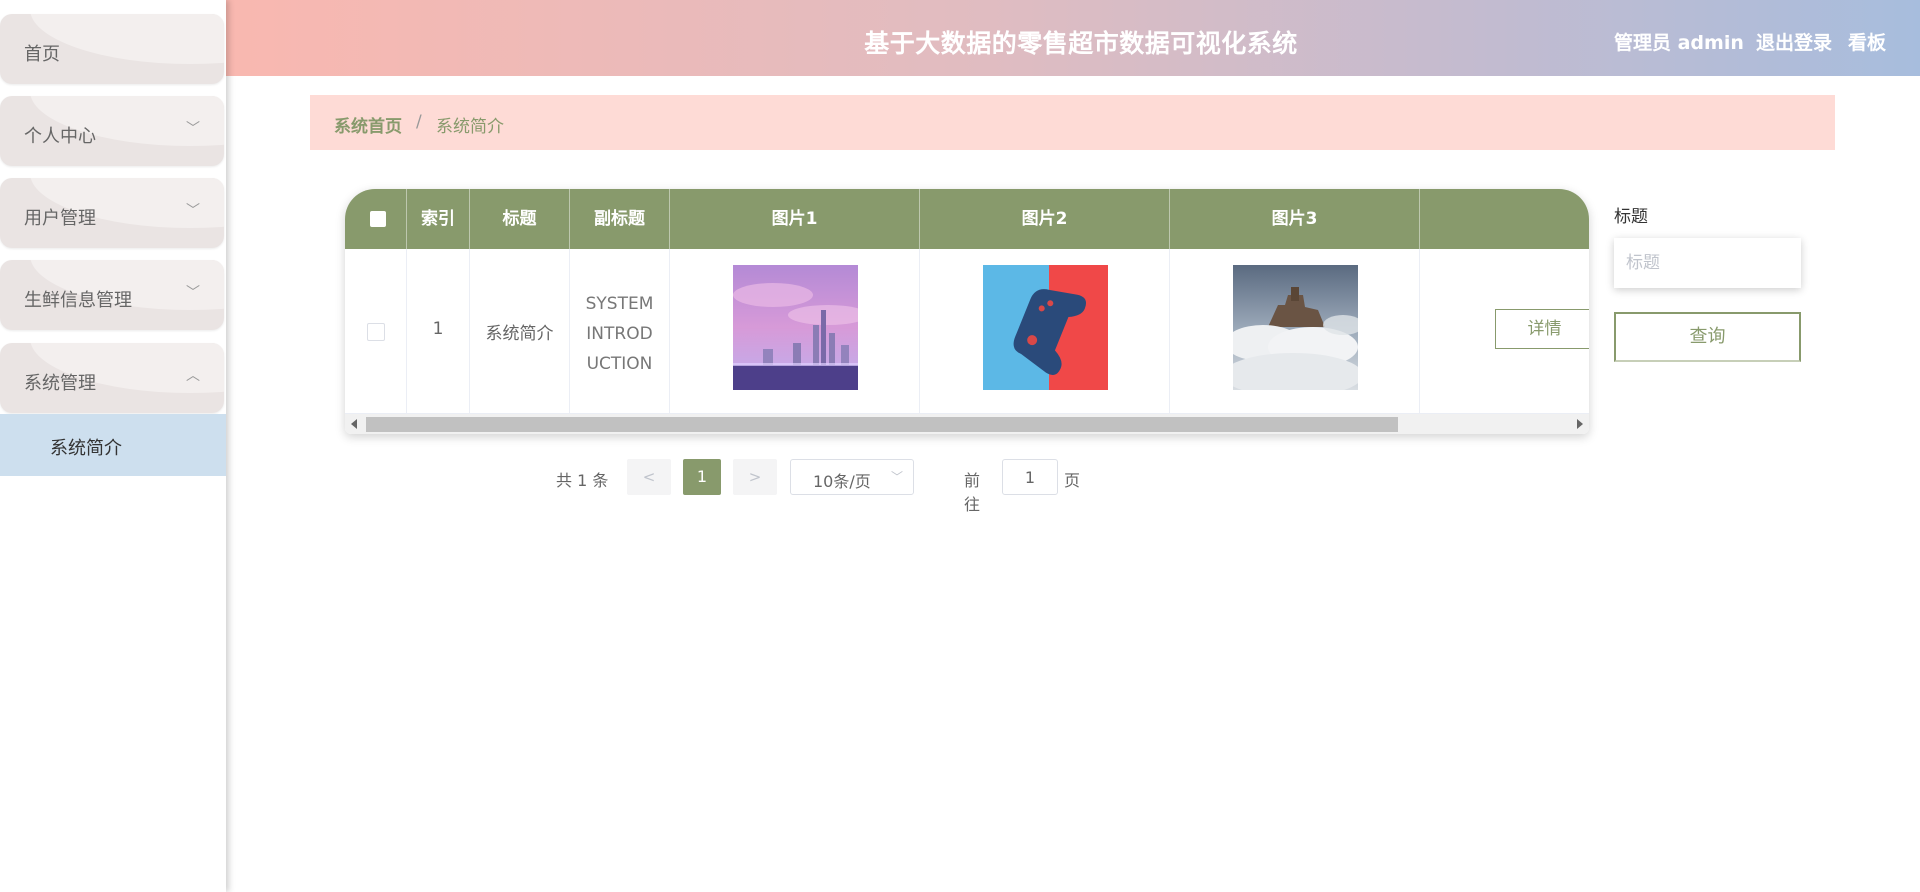 The width and height of the screenshot is (1920, 892). I want to click on sidebar-item-label: 生鲜信息管理, so click(78, 300).